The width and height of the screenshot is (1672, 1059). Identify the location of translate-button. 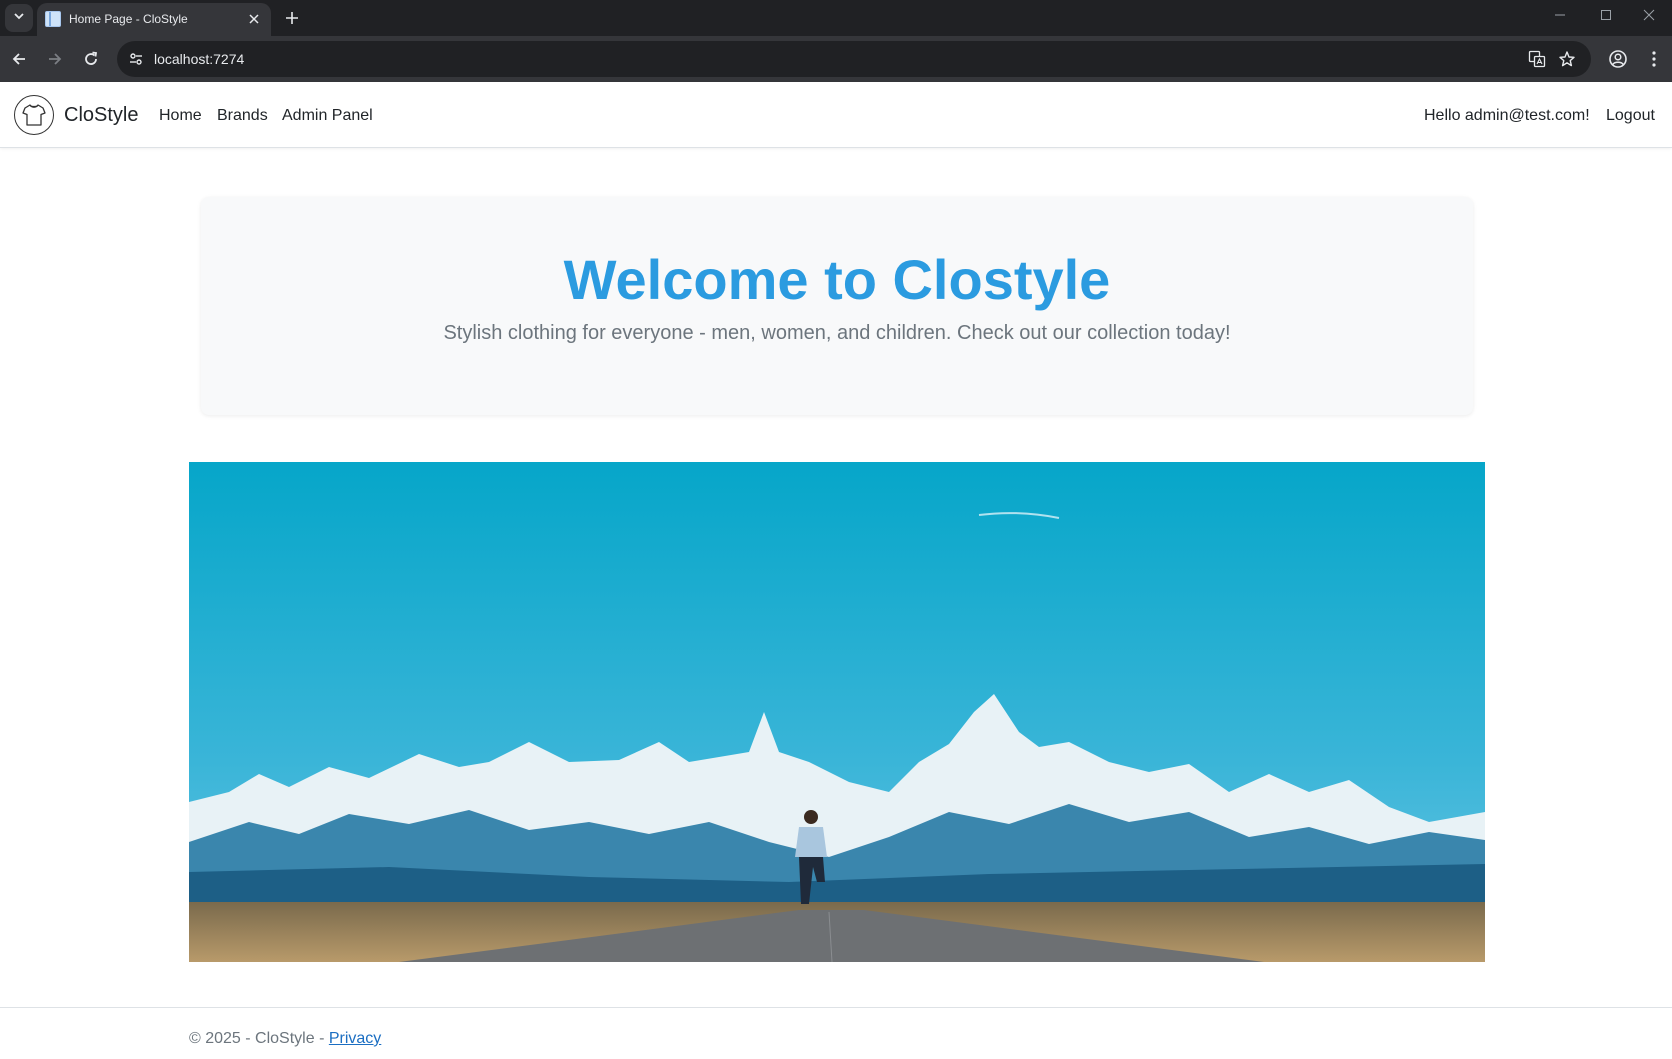
(1537, 59).